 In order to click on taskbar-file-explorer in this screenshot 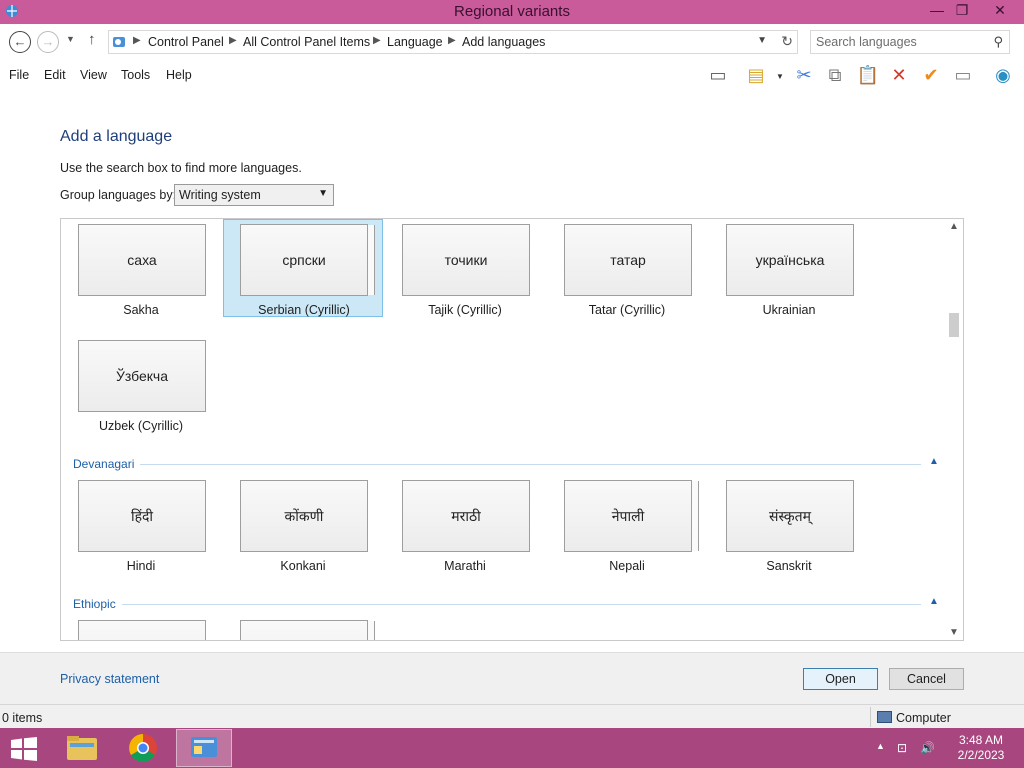, I will do `click(82, 748)`.